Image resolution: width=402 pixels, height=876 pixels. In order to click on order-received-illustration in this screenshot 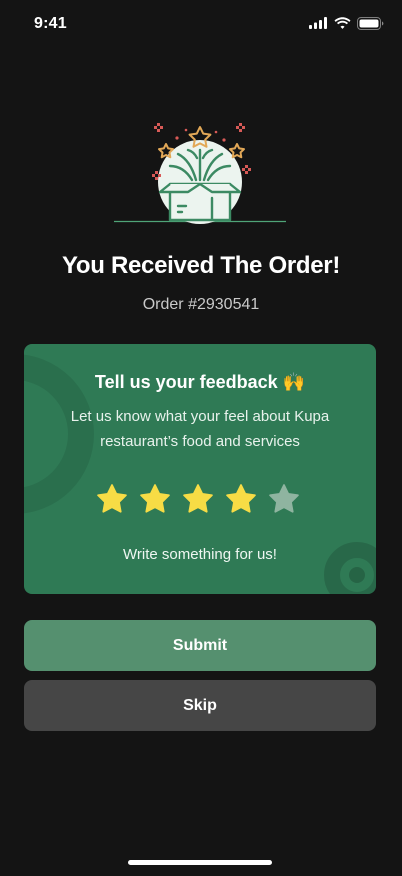, I will do `click(200, 172)`.